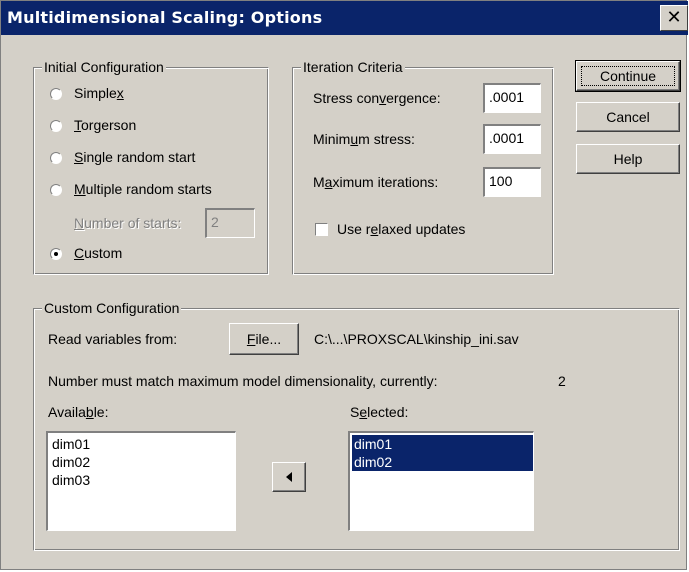 Image resolution: width=689 pixels, height=572 pixels. What do you see at coordinates (512, 182) in the screenshot?
I see `maximum-iterations-field: 100` at bounding box center [512, 182].